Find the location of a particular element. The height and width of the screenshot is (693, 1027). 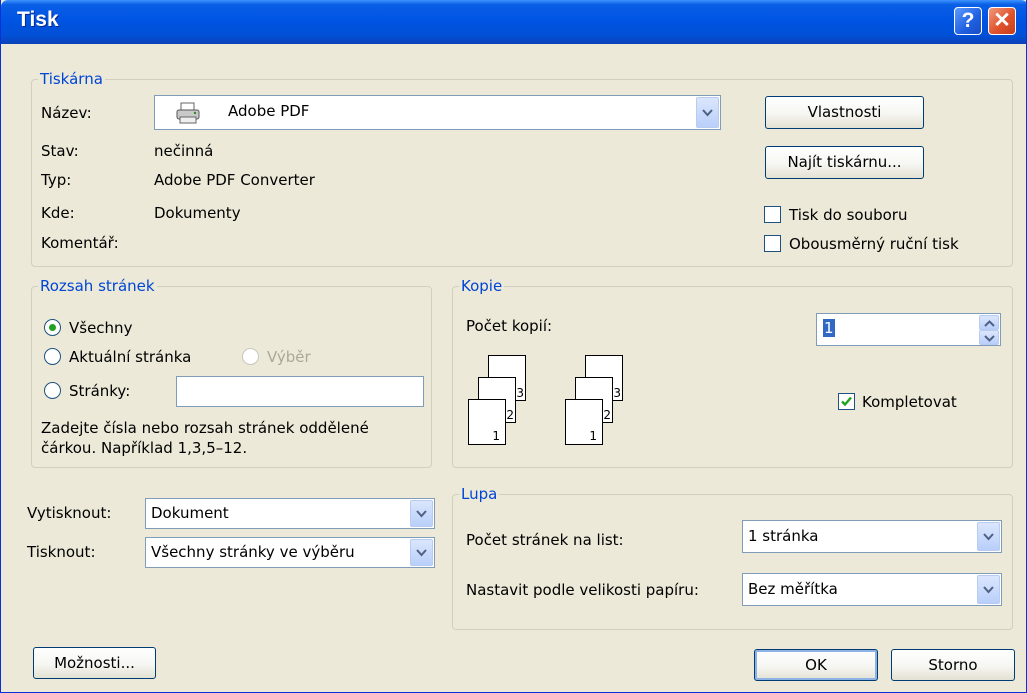

radio-all-pages-label: Všechny is located at coordinates (100, 328).